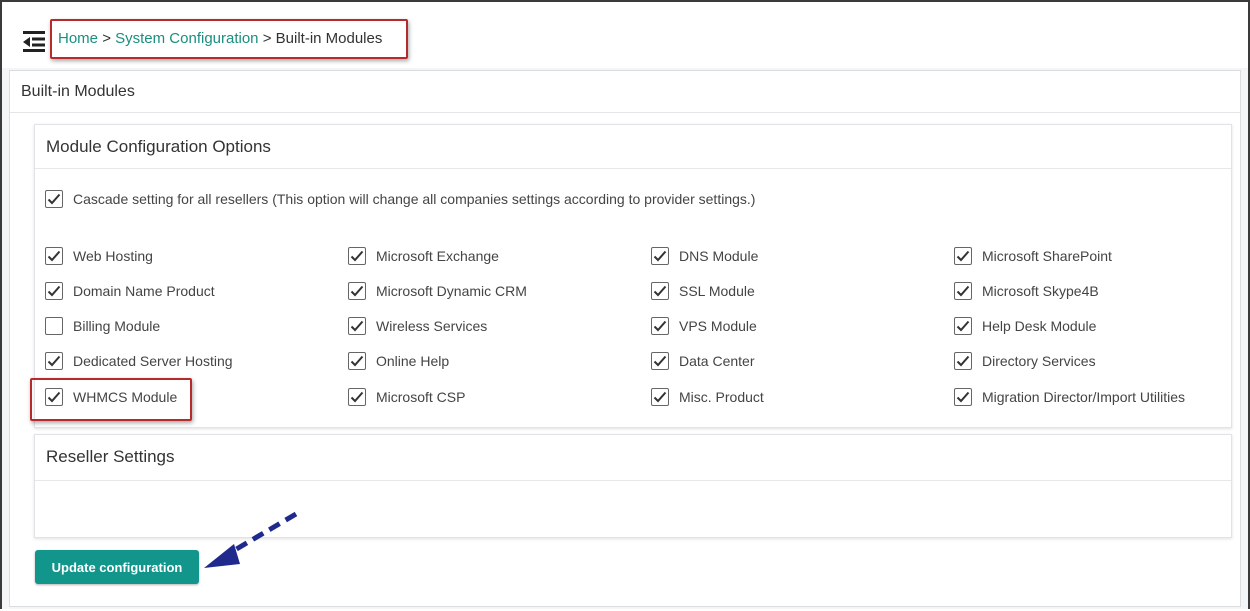 The width and height of the screenshot is (1250, 611). I want to click on breadcrumb-system-config-link: System Configuration, so click(186, 38).